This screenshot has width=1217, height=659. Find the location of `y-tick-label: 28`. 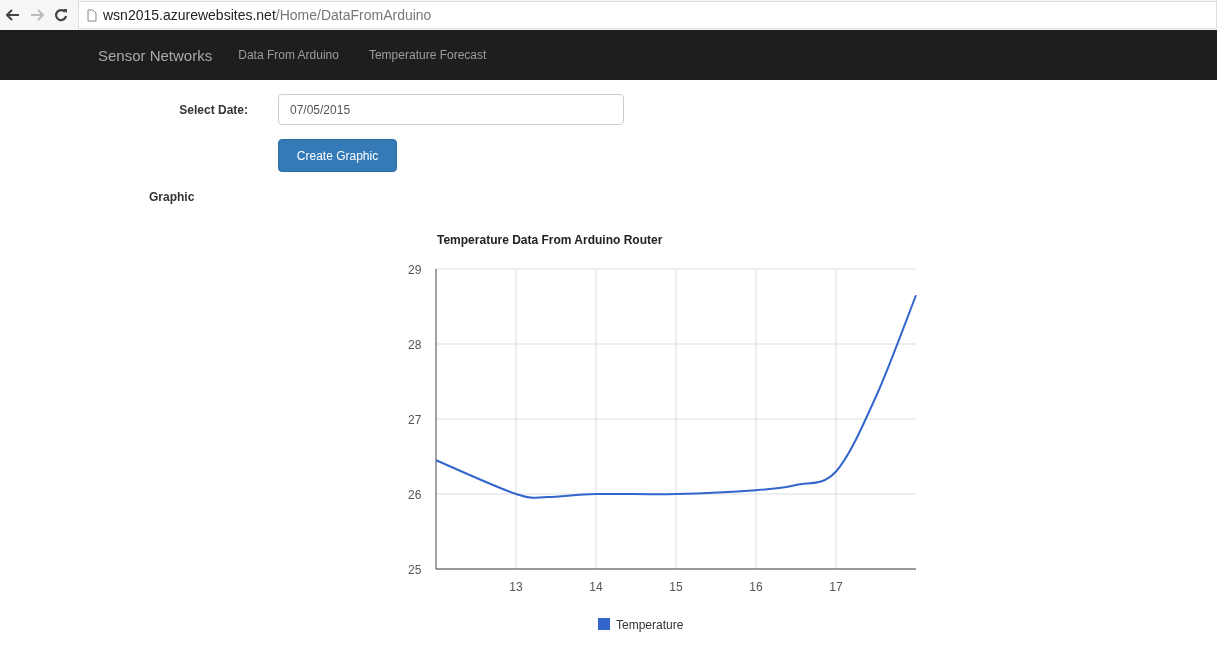

y-tick-label: 28 is located at coordinates (415, 345).